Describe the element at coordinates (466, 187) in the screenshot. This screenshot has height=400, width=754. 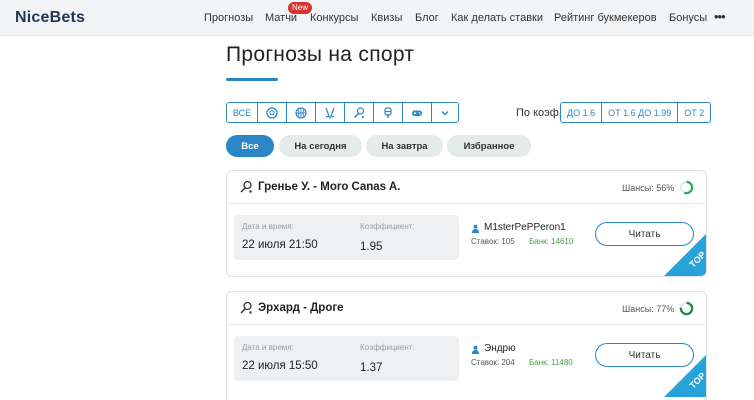
I see `card-header: Гренье У. - Moro Canas A. Шансы: 56%` at that location.